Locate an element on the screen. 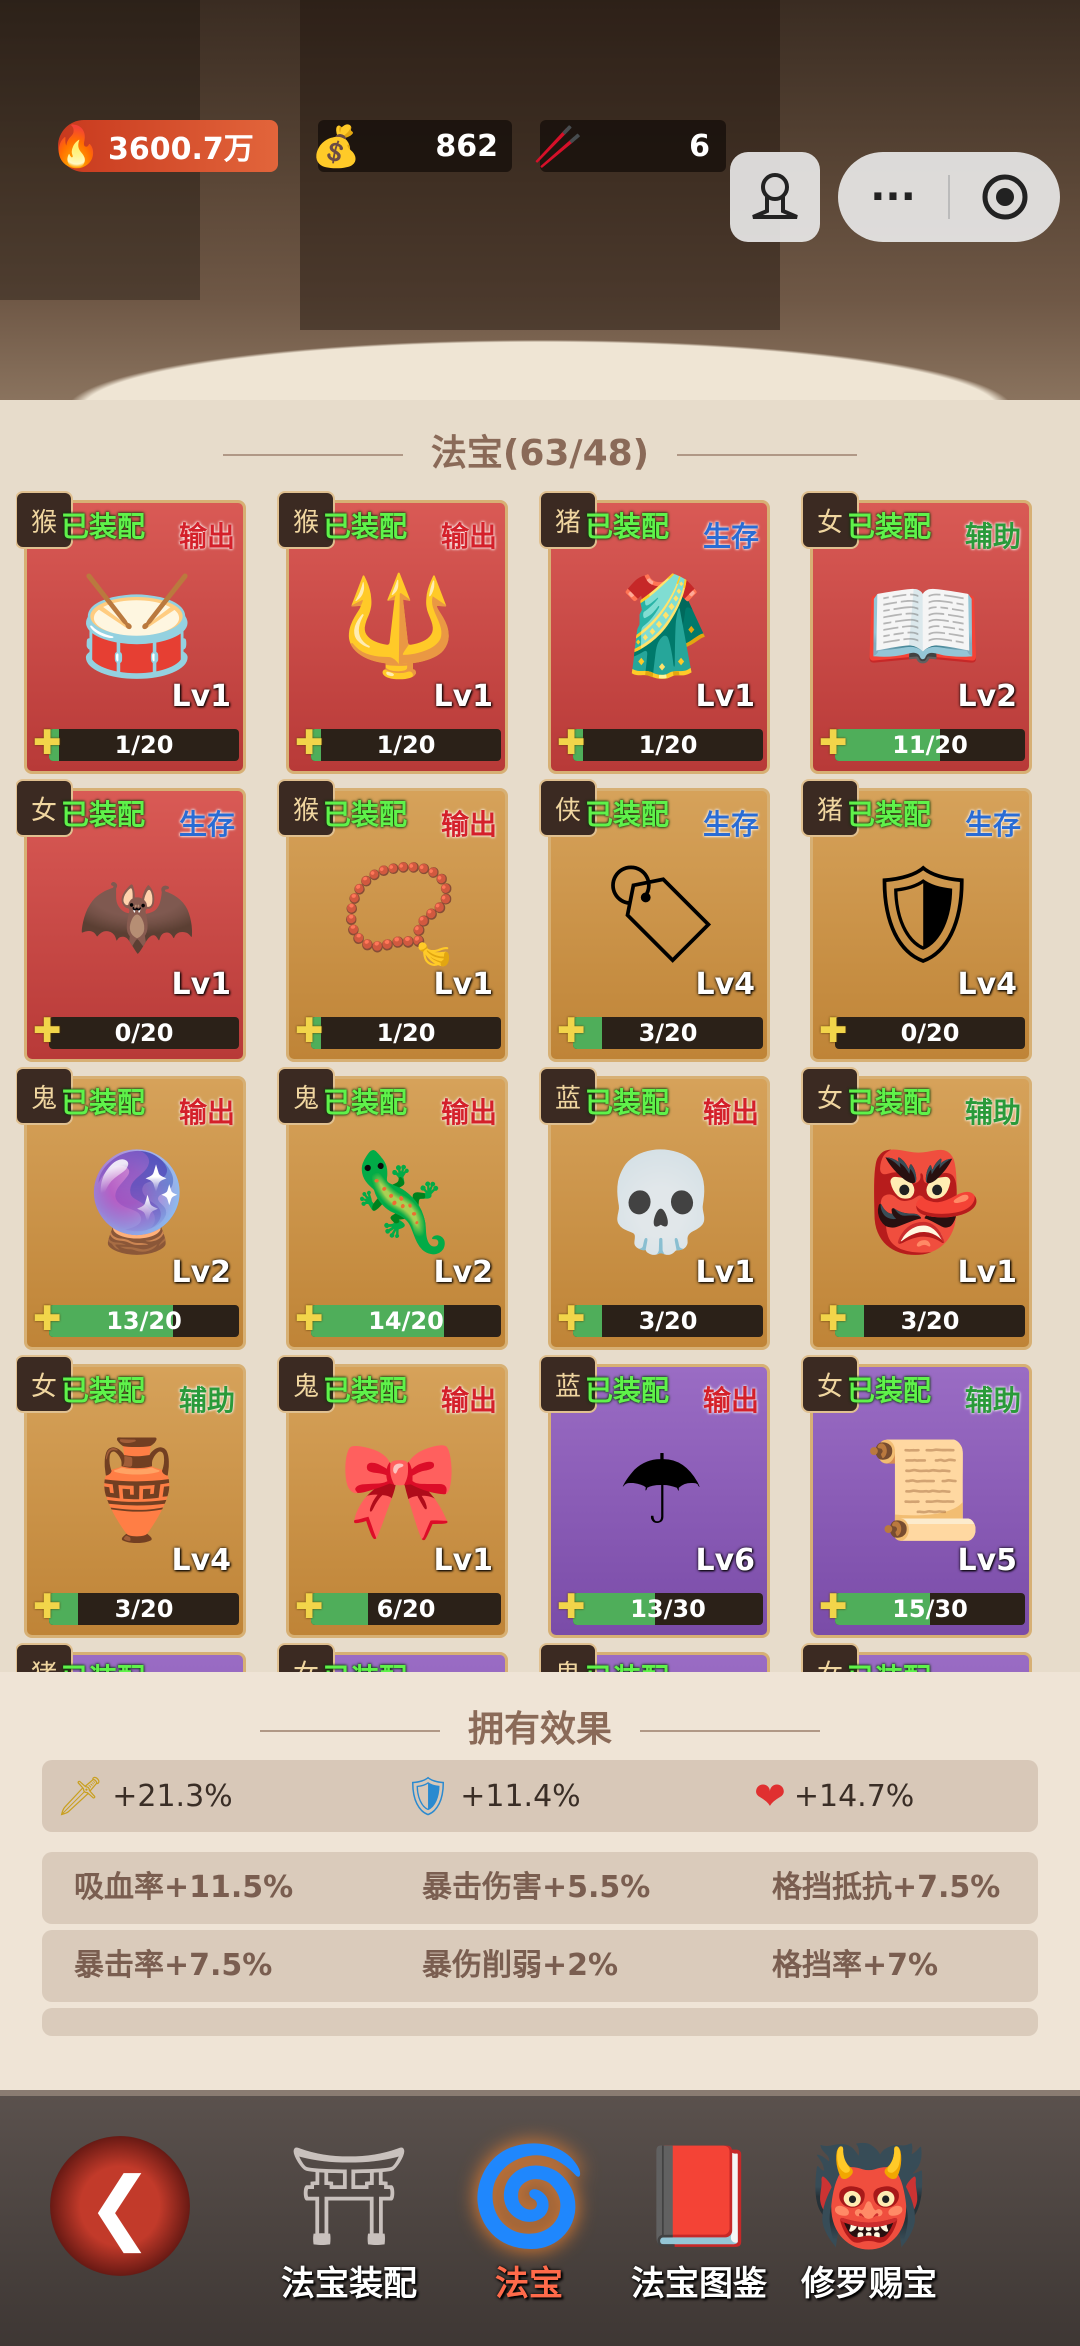 The width and height of the screenshot is (1080, 2346). nav-tab-label: 法宝图鉴 is located at coordinates (699, 2284).